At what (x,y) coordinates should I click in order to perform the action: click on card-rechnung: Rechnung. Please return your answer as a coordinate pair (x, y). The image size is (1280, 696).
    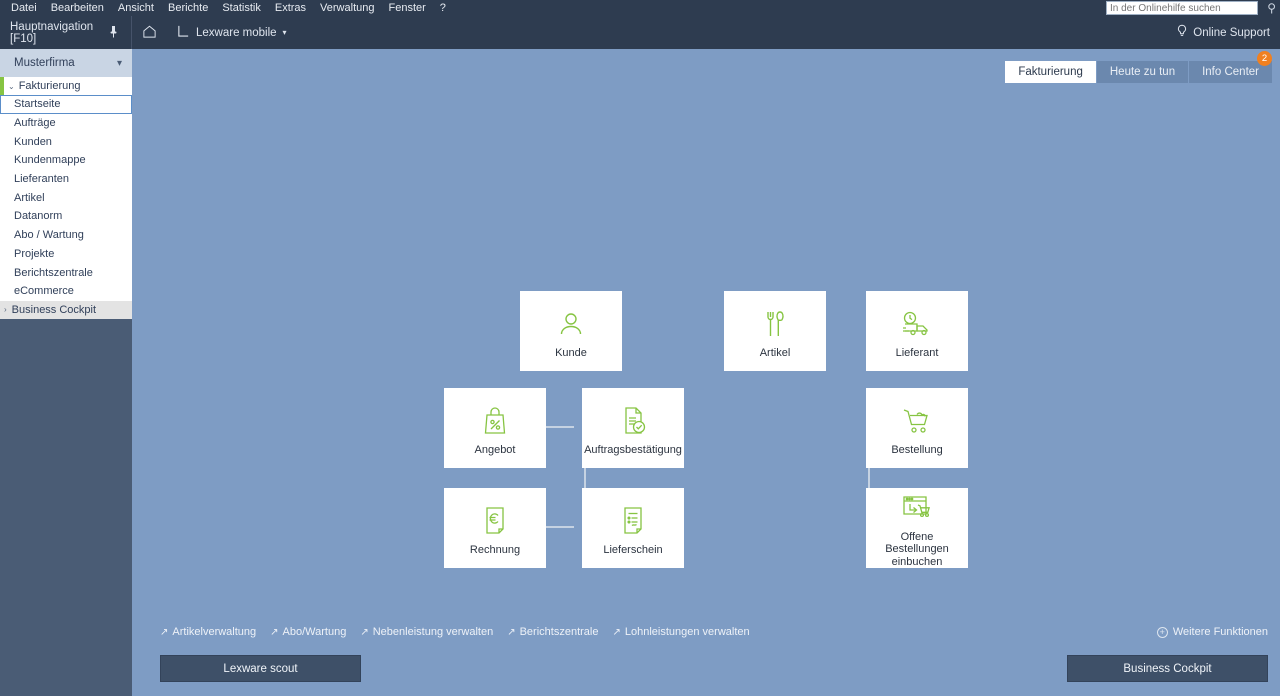
    Looking at the image, I should click on (495, 528).